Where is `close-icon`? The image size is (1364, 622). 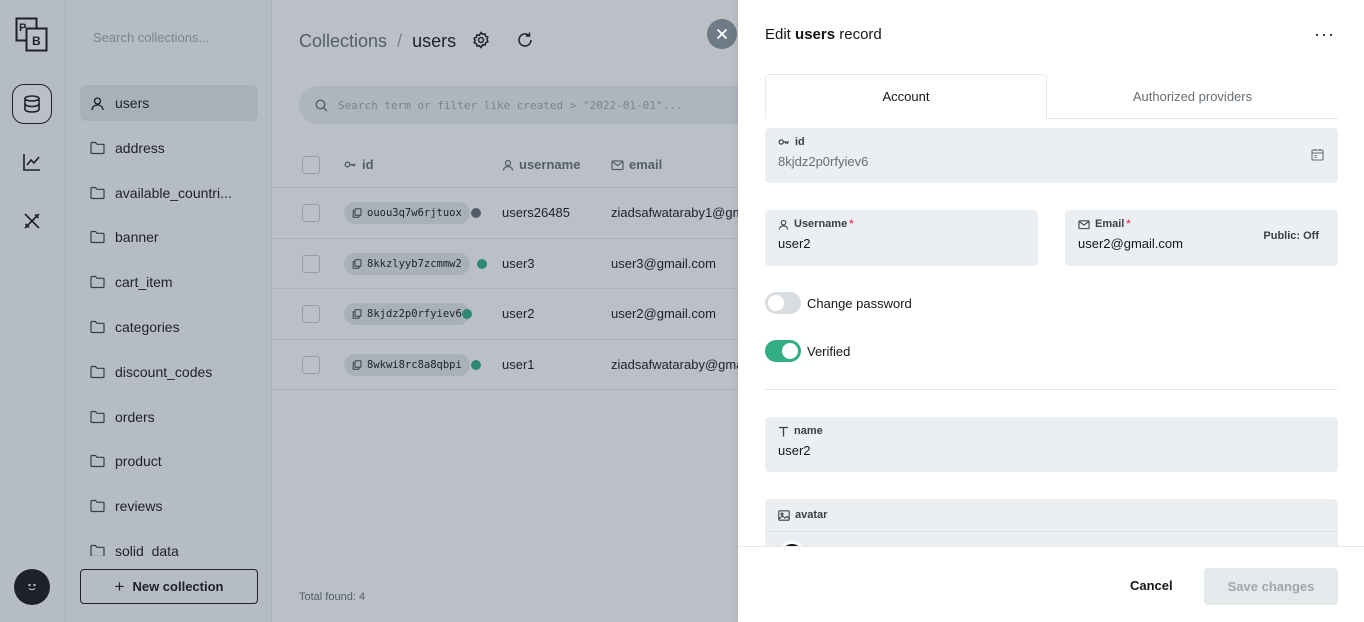 close-icon is located at coordinates (722, 34).